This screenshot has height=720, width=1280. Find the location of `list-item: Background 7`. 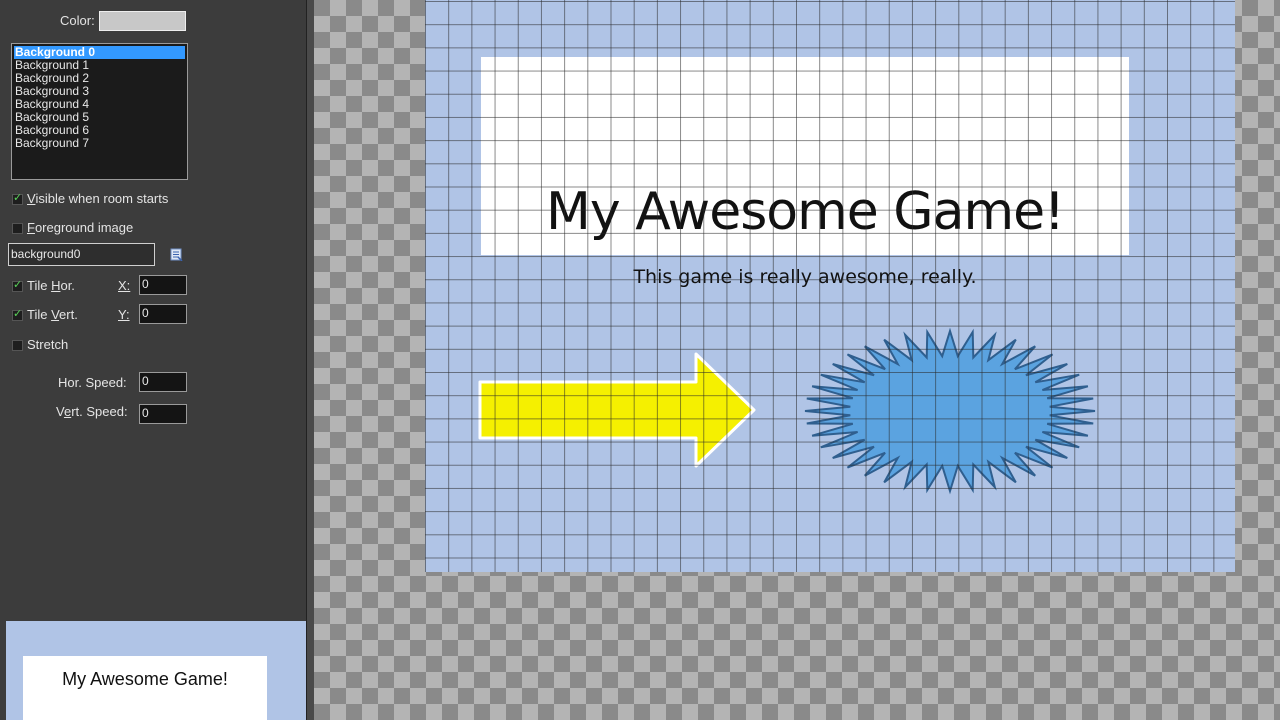

list-item: Background 7 is located at coordinates (99, 143).